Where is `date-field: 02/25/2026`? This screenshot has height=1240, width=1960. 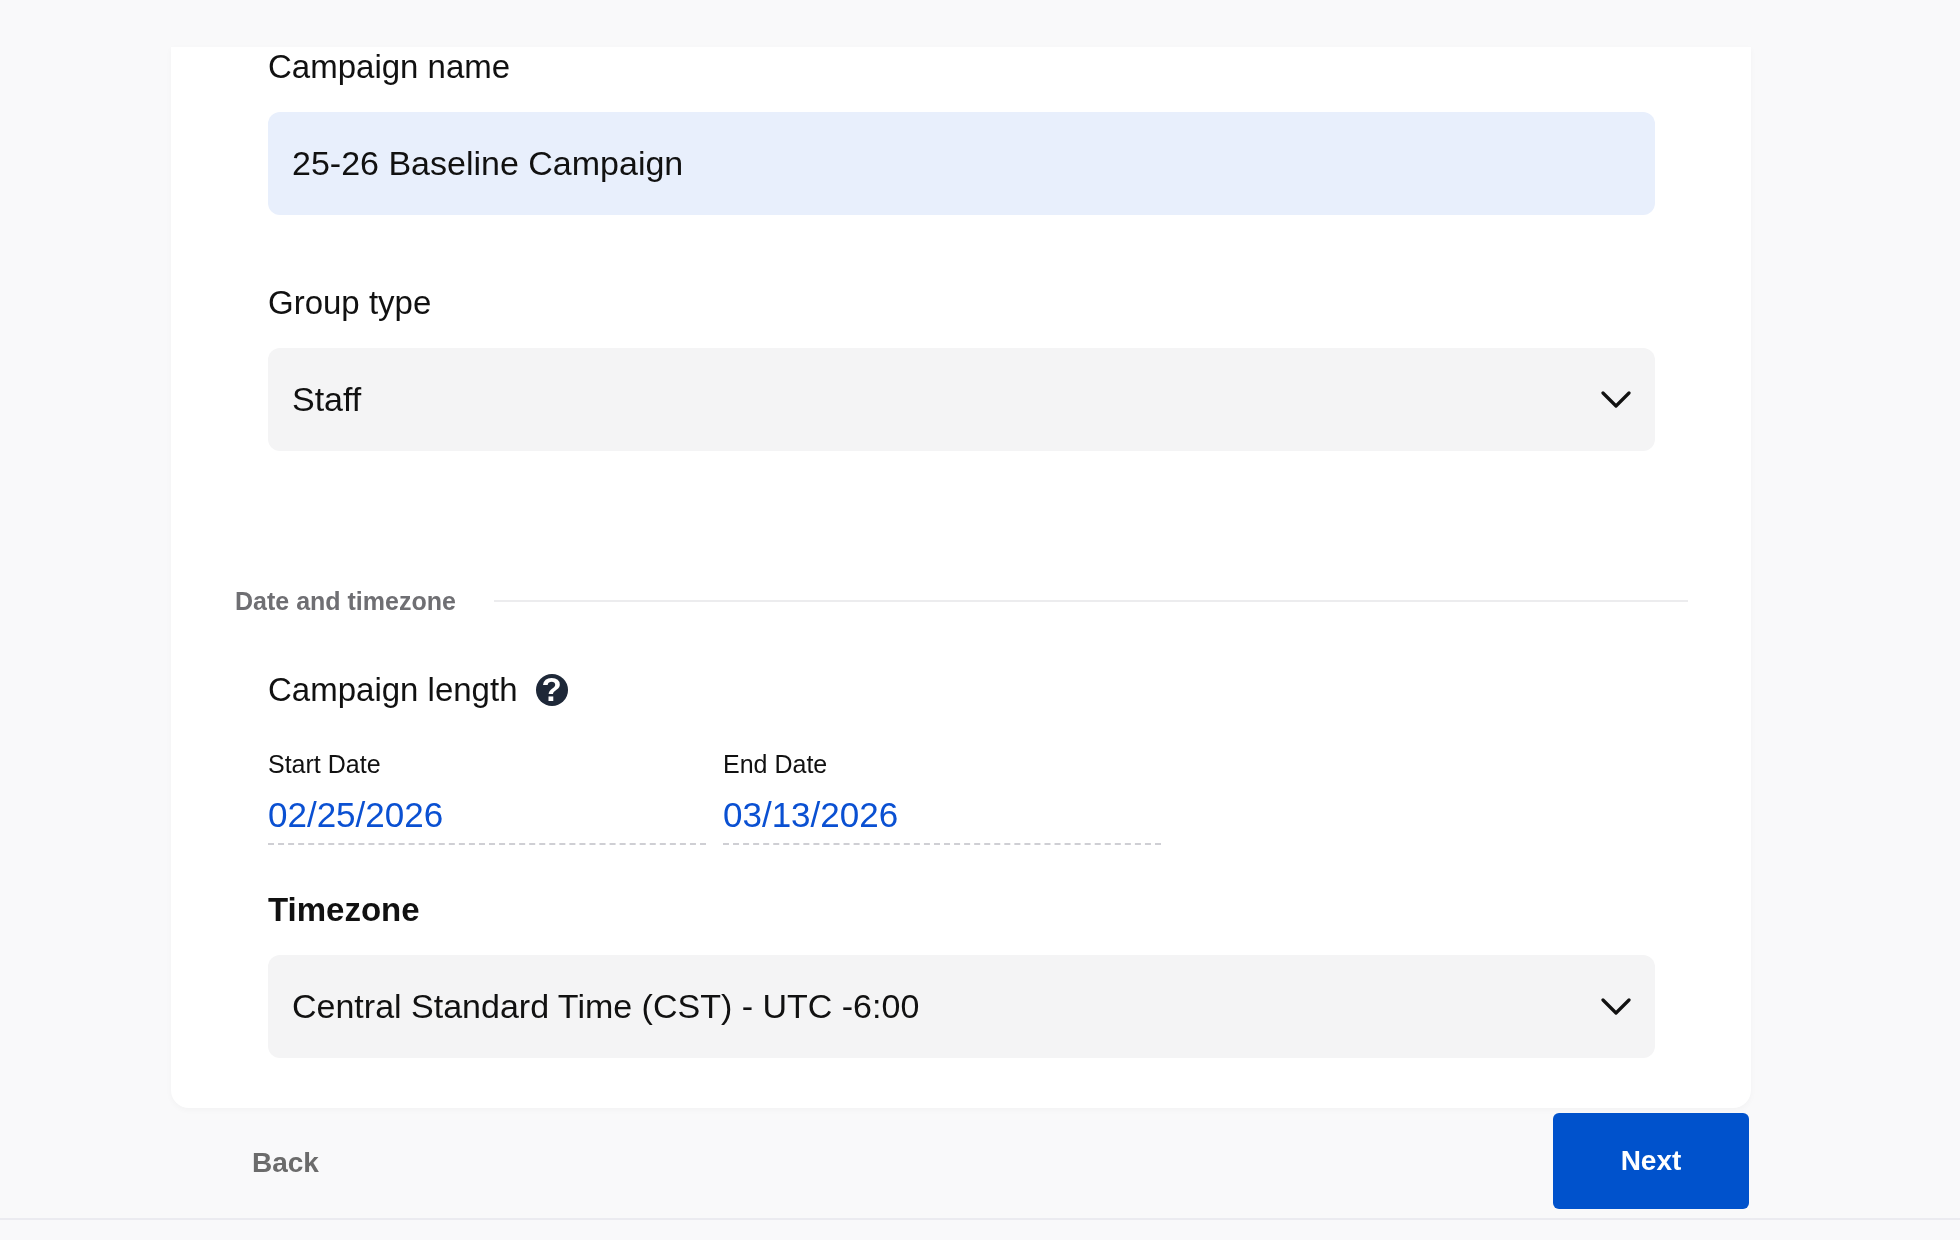
date-field: 02/25/2026 is located at coordinates (487, 820).